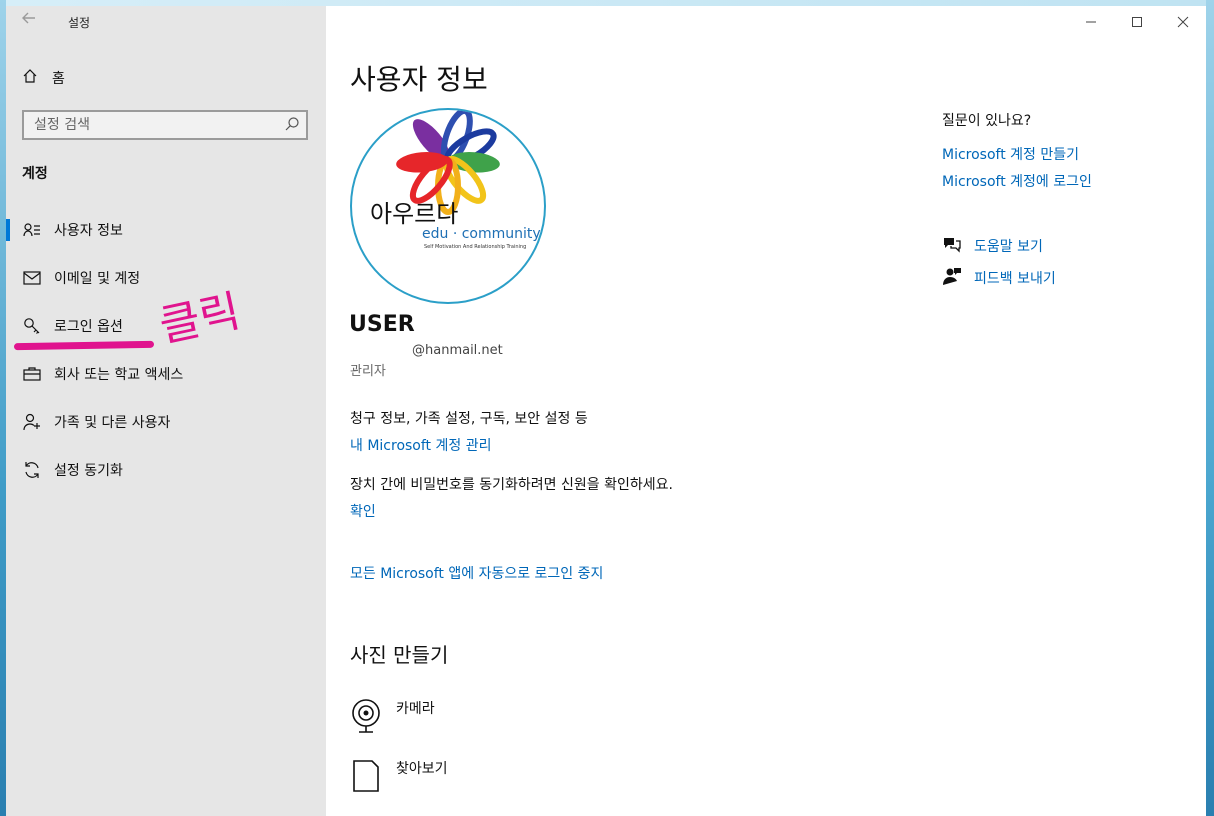  I want to click on briefcase-icon, so click(32, 374).